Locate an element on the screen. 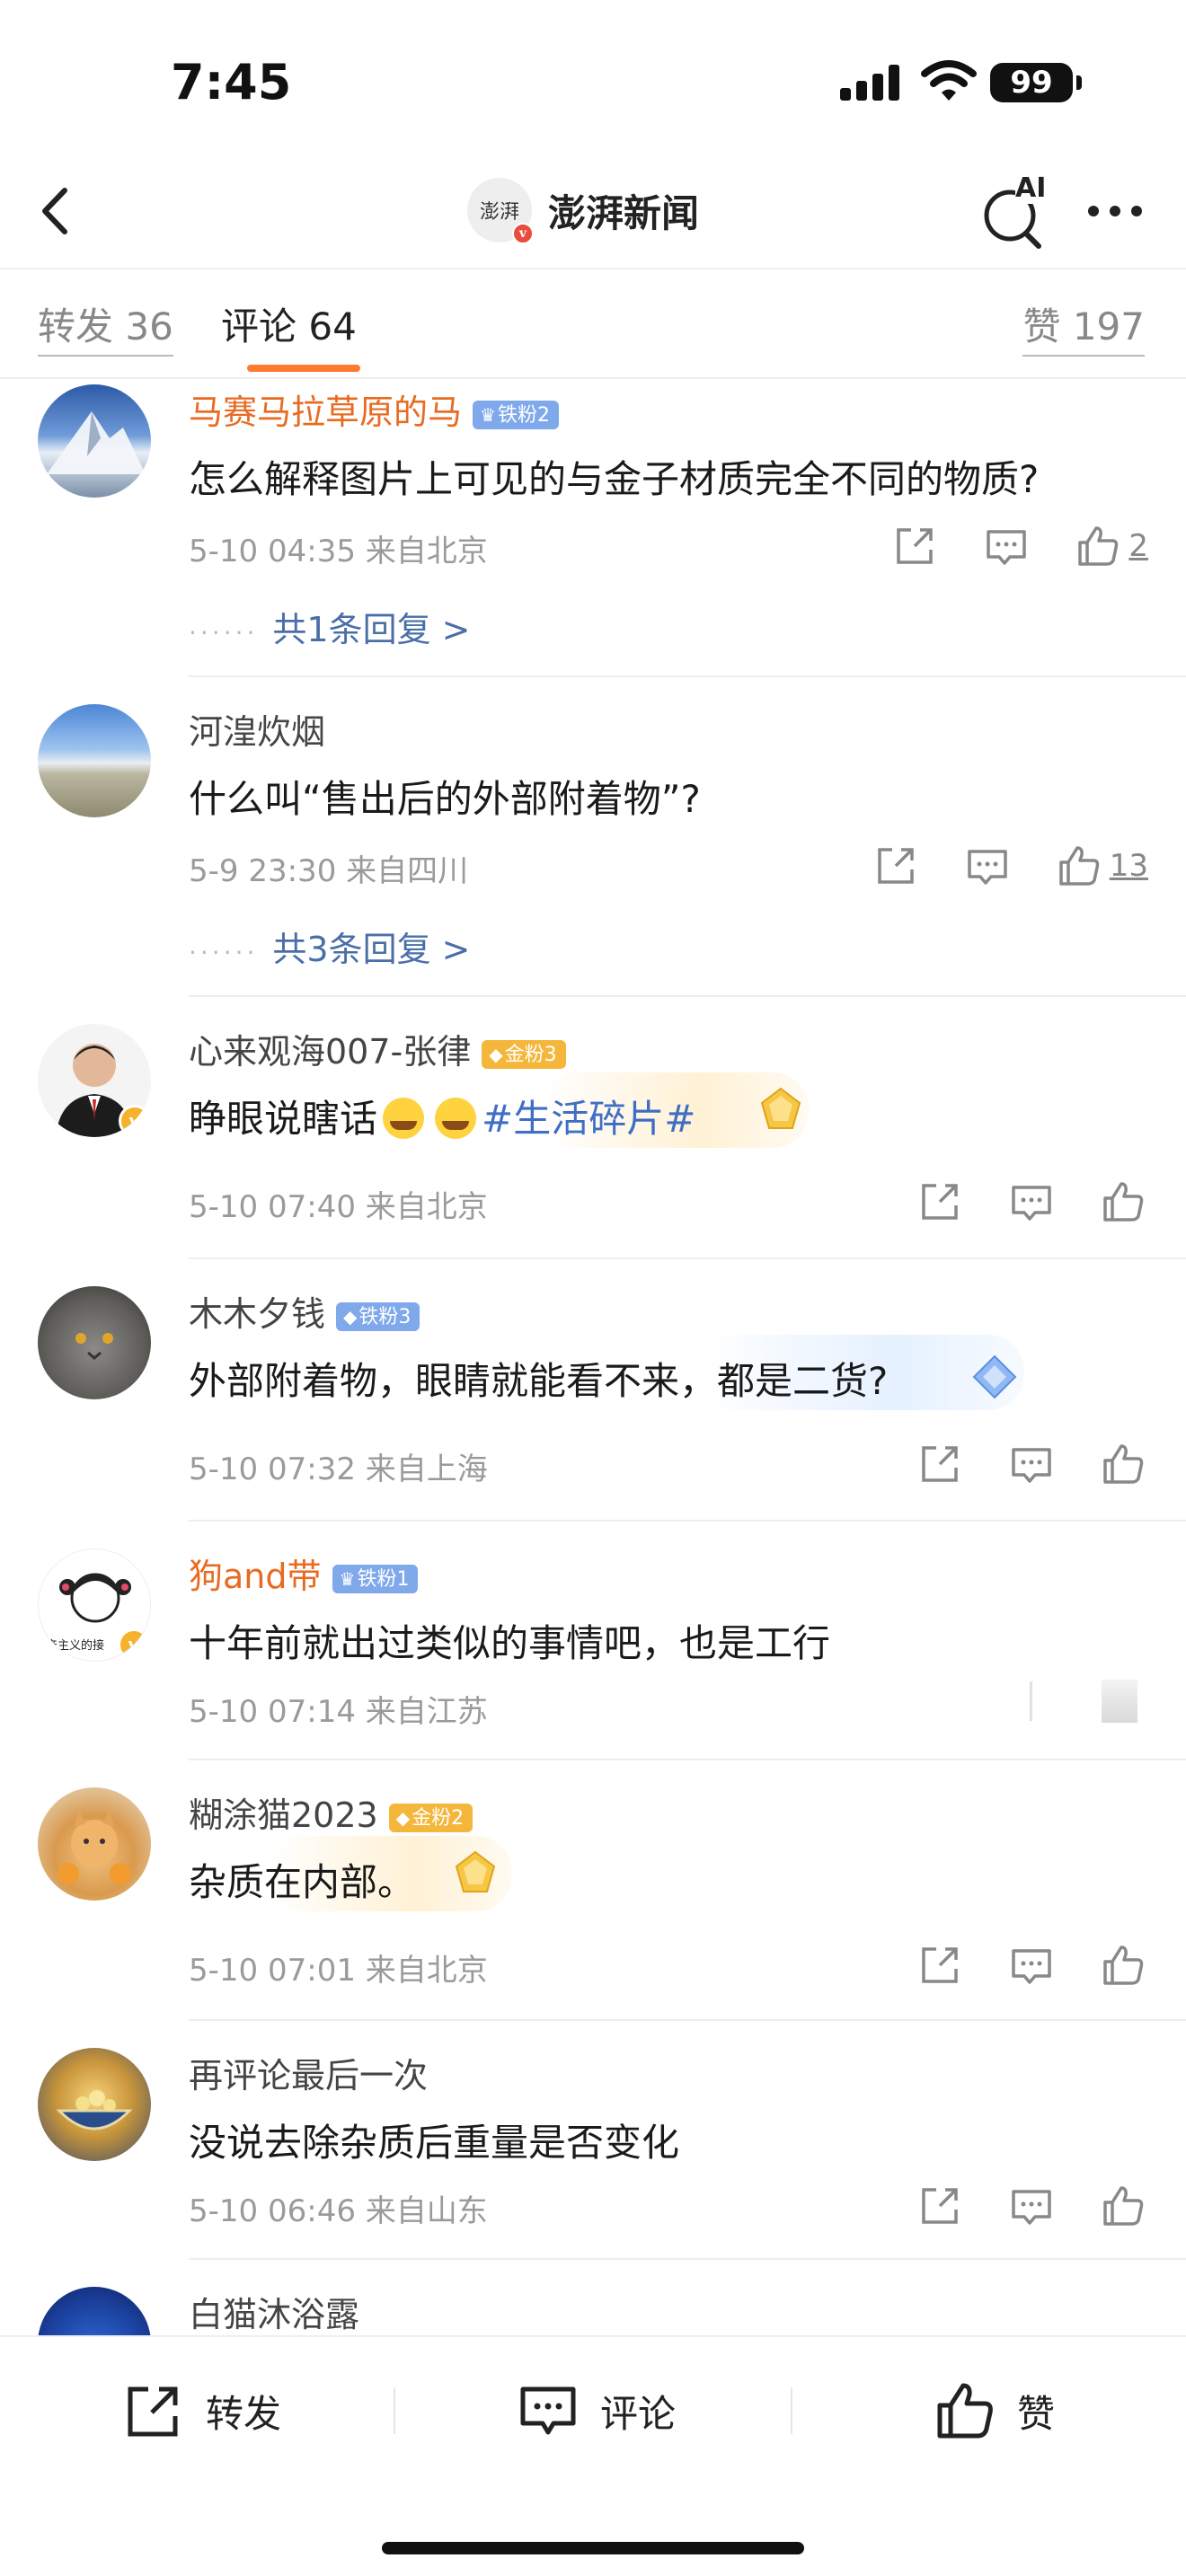 The width and height of the screenshot is (1186, 2576). account-header: 澎湃 v 澎湃新闻 is located at coordinates (583, 210).